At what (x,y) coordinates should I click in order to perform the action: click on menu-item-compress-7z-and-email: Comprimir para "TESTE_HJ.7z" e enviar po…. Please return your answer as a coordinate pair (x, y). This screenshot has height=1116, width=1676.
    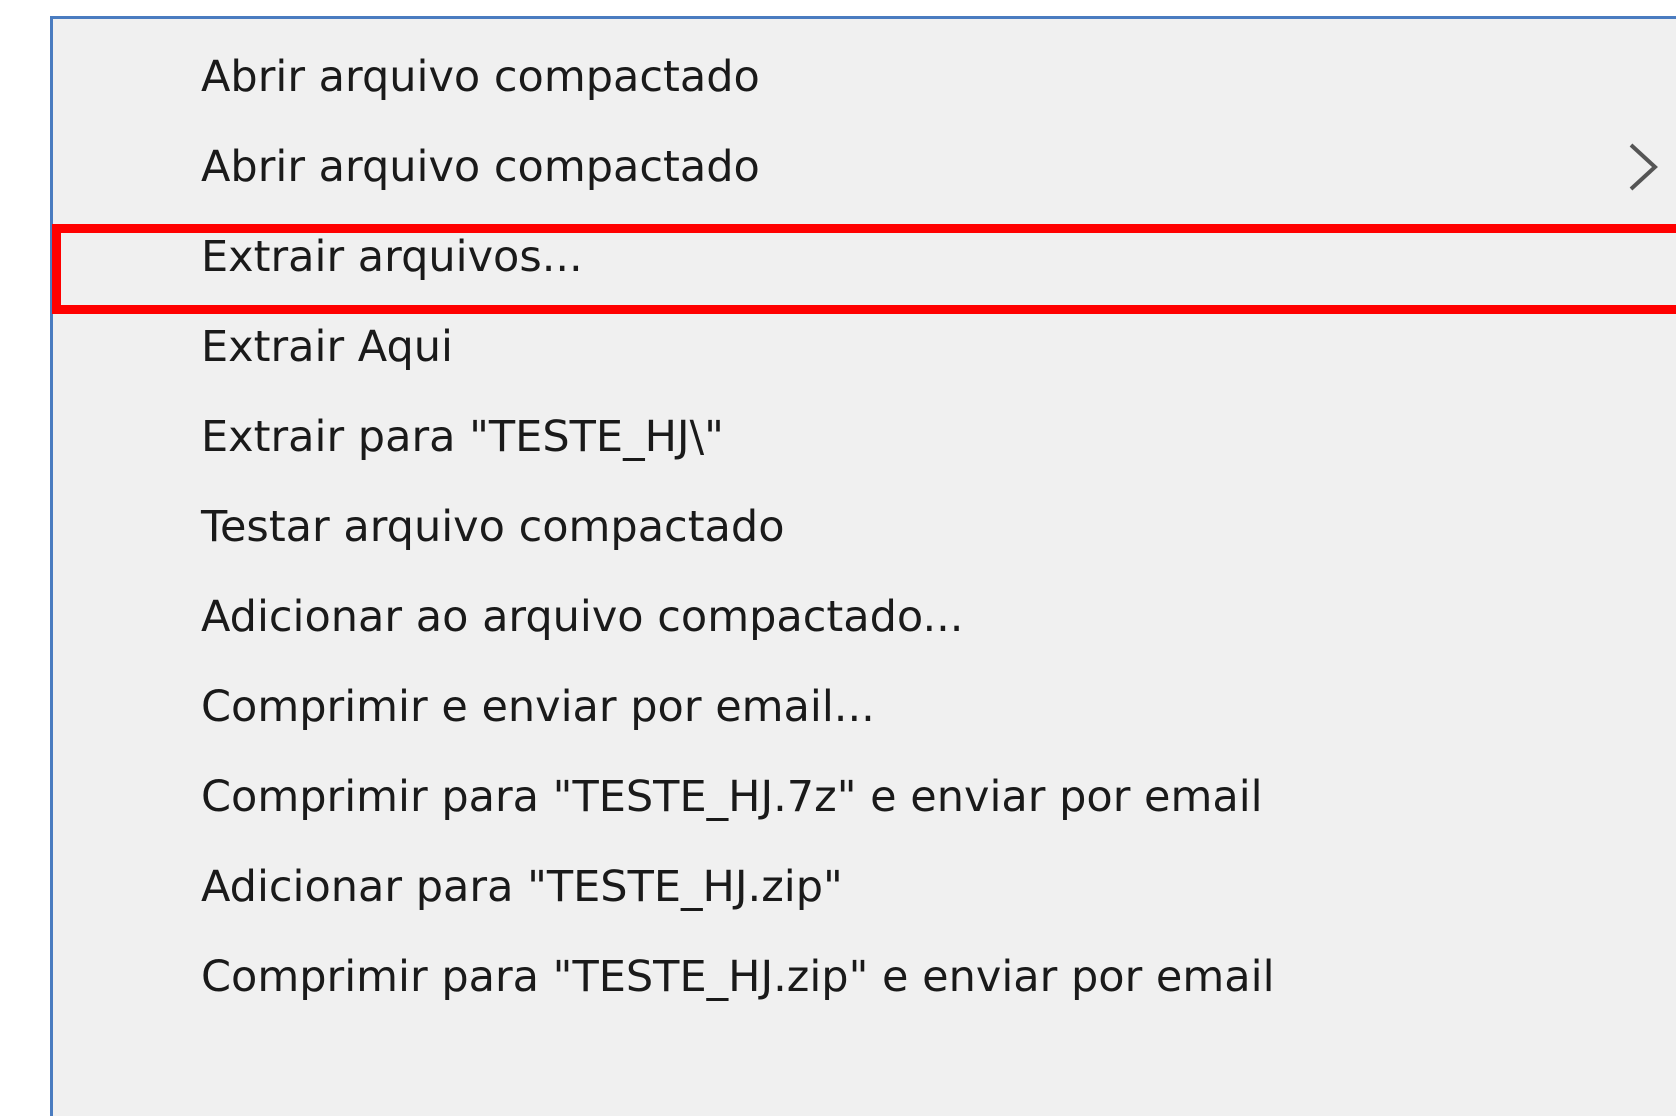
    Looking at the image, I should click on (864, 797).